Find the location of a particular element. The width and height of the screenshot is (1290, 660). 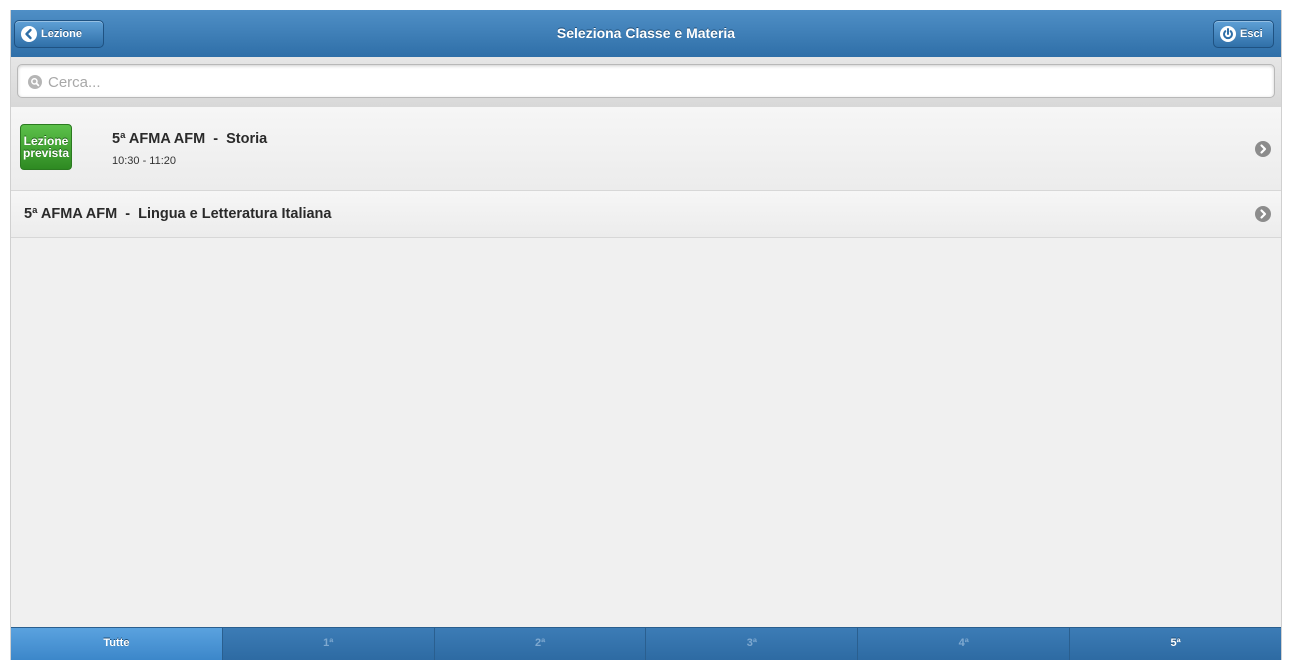

class-filter-tabs: Tutte 1ª 2ª 3ª 4ª 5ª is located at coordinates (646, 643).